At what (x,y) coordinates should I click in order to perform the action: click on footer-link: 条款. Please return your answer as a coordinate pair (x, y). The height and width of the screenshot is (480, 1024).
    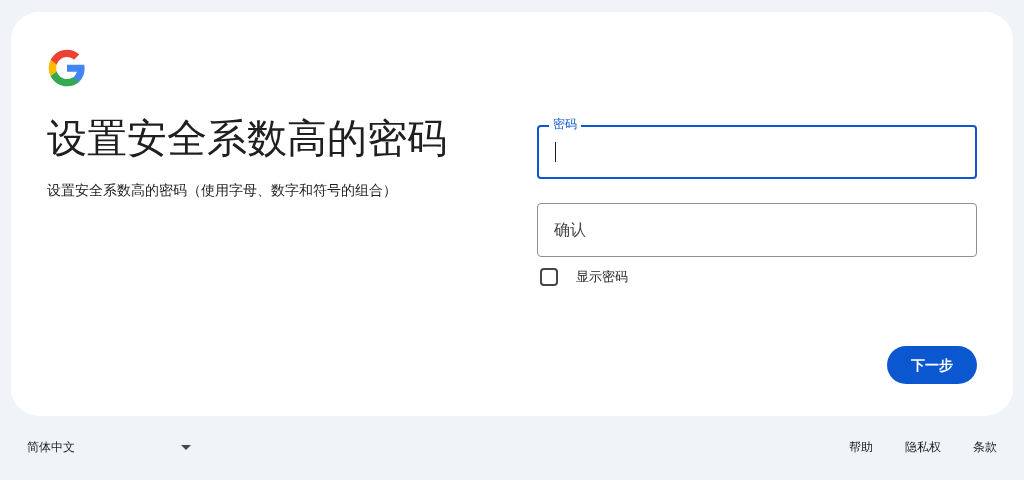
    Looking at the image, I should click on (985, 447).